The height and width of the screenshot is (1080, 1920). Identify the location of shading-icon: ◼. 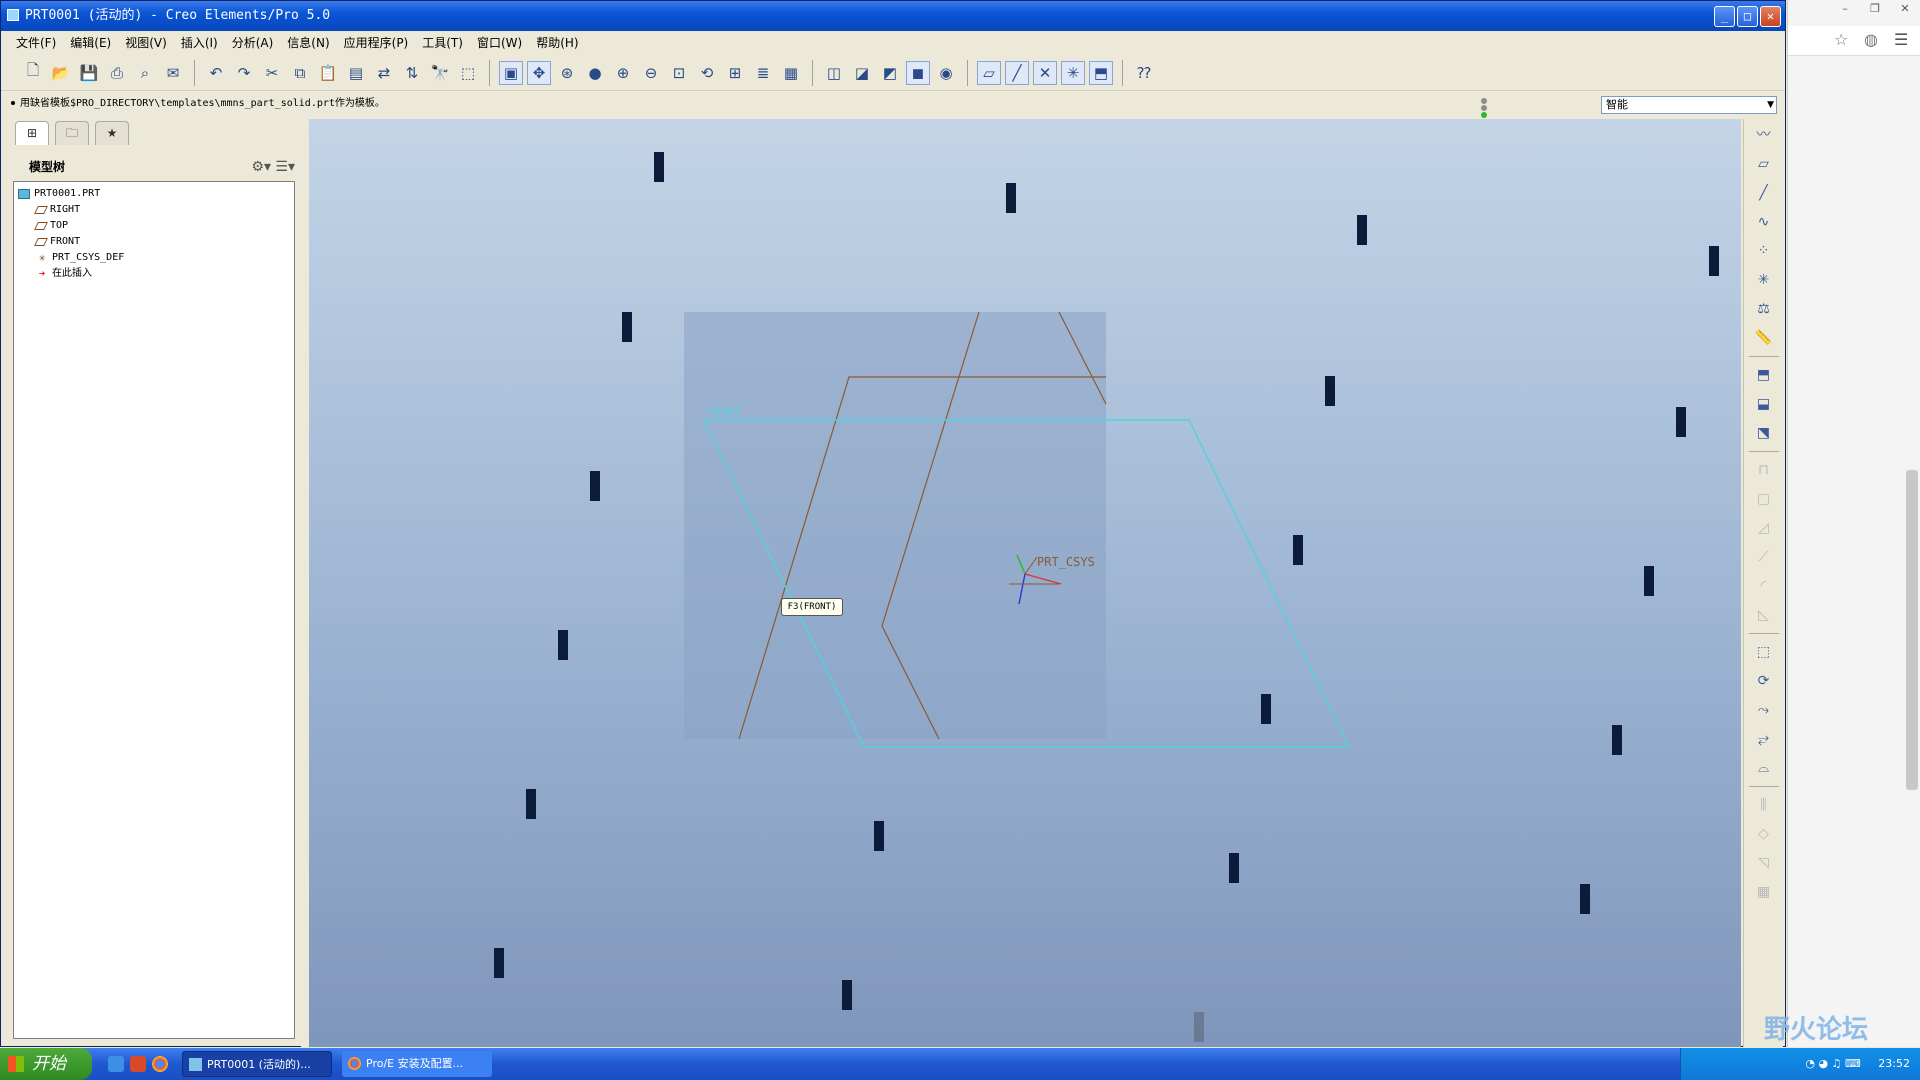
(918, 72).